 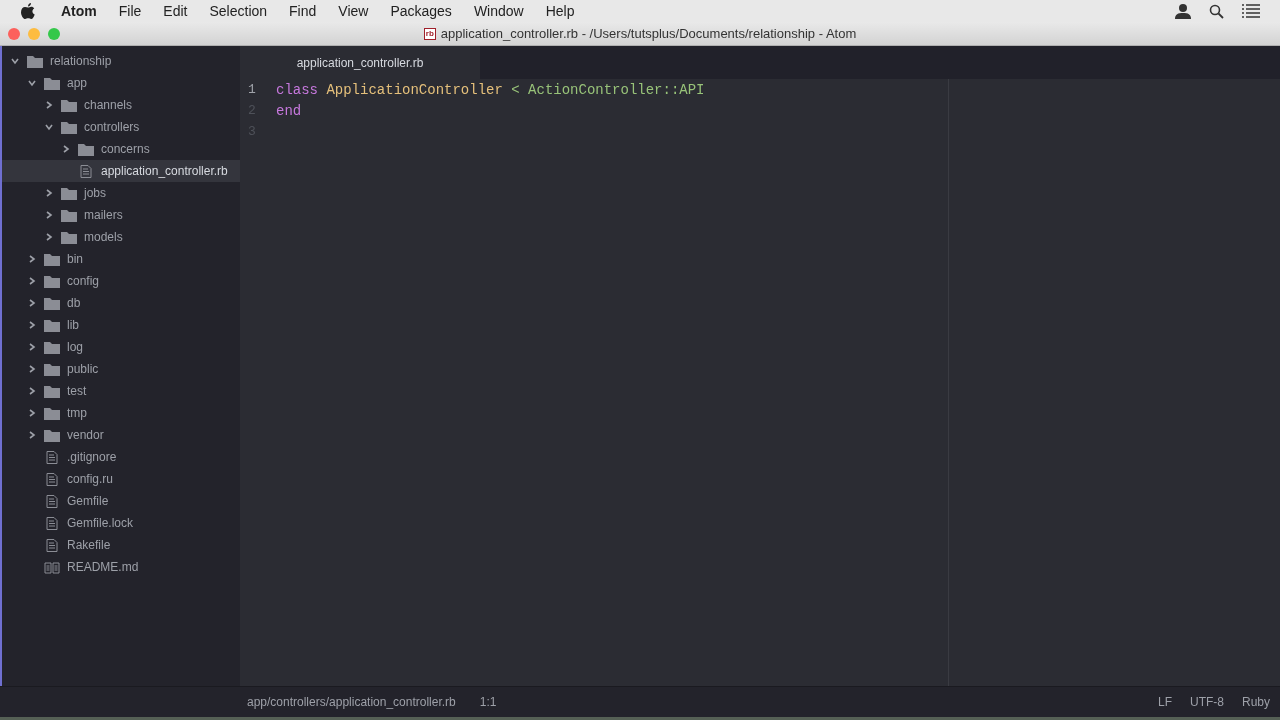 What do you see at coordinates (490, 89) in the screenshot?
I see `code-line: class ApplicationController < ActionController::API` at bounding box center [490, 89].